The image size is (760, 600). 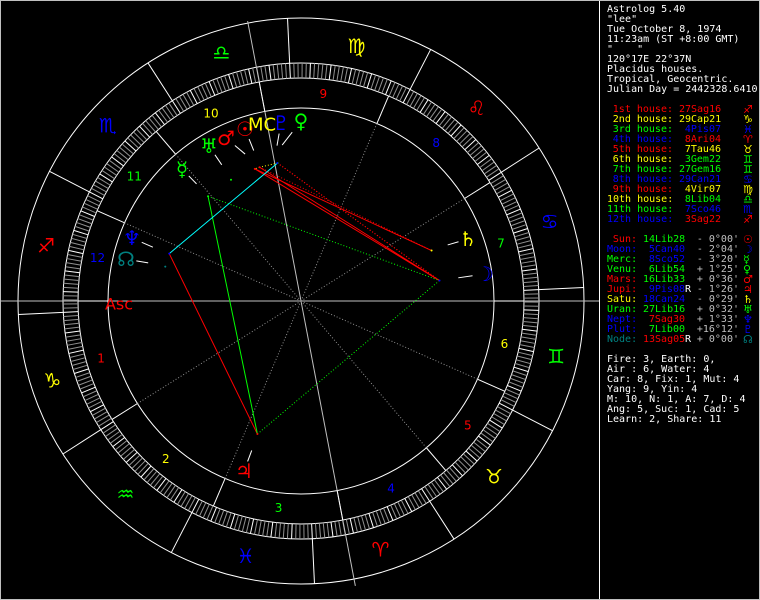 I want to click on zodiac-sign-icon: ♊, so click(x=556, y=356).